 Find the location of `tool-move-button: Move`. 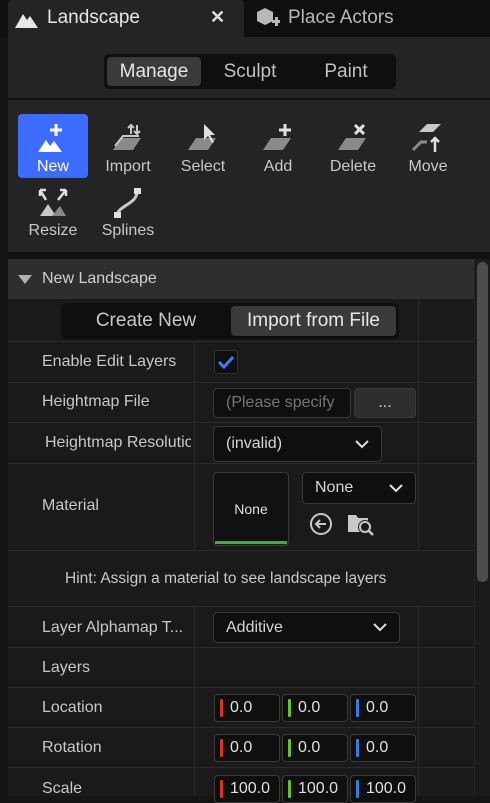

tool-move-button: Move is located at coordinates (428, 146).